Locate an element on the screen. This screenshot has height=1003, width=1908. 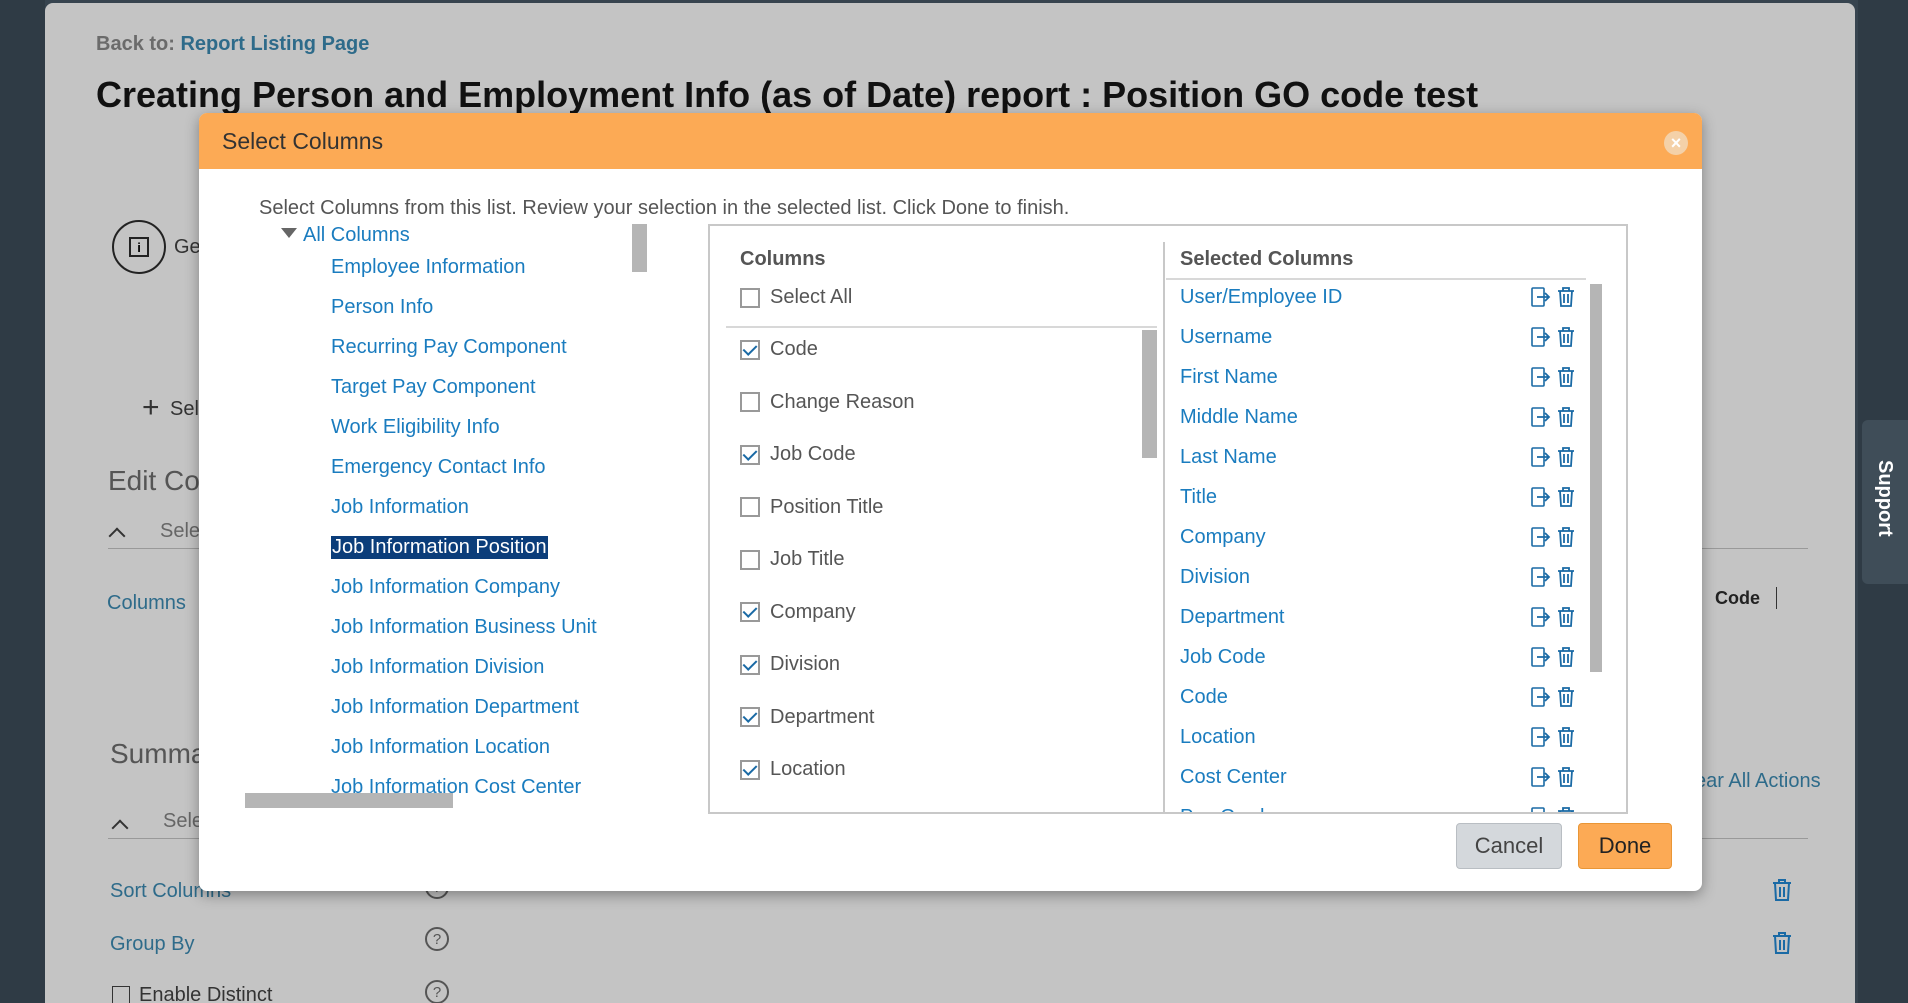
tree-item: Emergency Contact Info is located at coordinates (438, 467).